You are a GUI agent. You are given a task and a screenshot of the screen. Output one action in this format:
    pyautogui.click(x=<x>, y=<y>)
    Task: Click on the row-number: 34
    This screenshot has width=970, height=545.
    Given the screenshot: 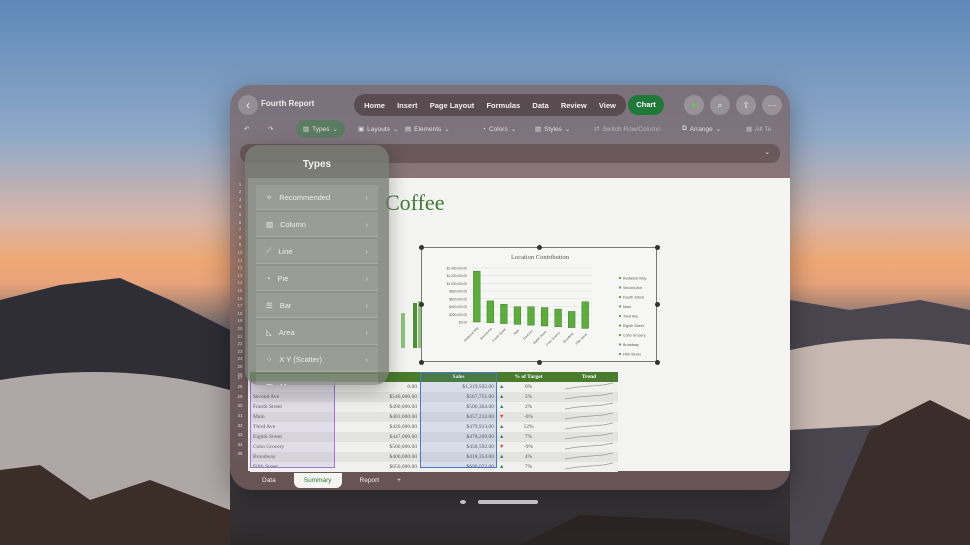 What is the action you would take?
    pyautogui.click(x=240, y=444)
    